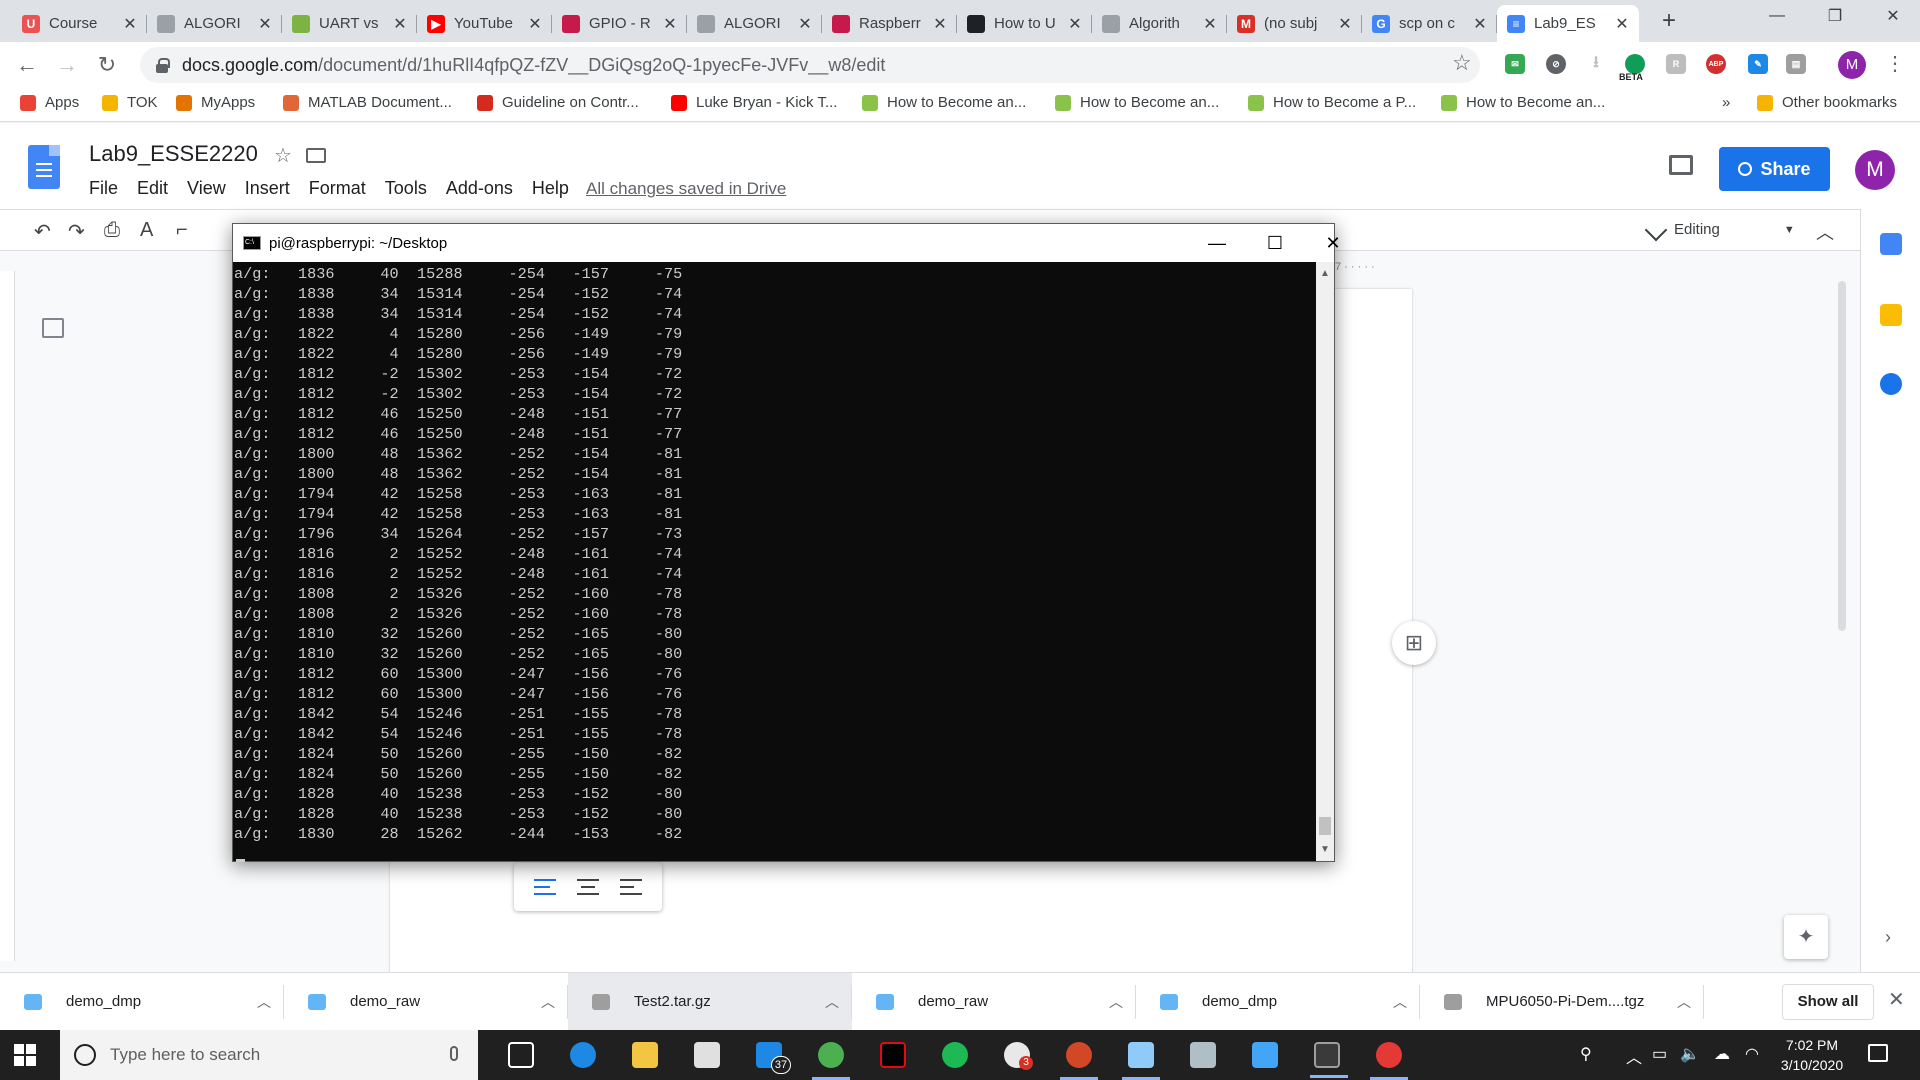  What do you see at coordinates (269, 1055) in the screenshot?
I see `taskbar-search-box: Type here to search` at bounding box center [269, 1055].